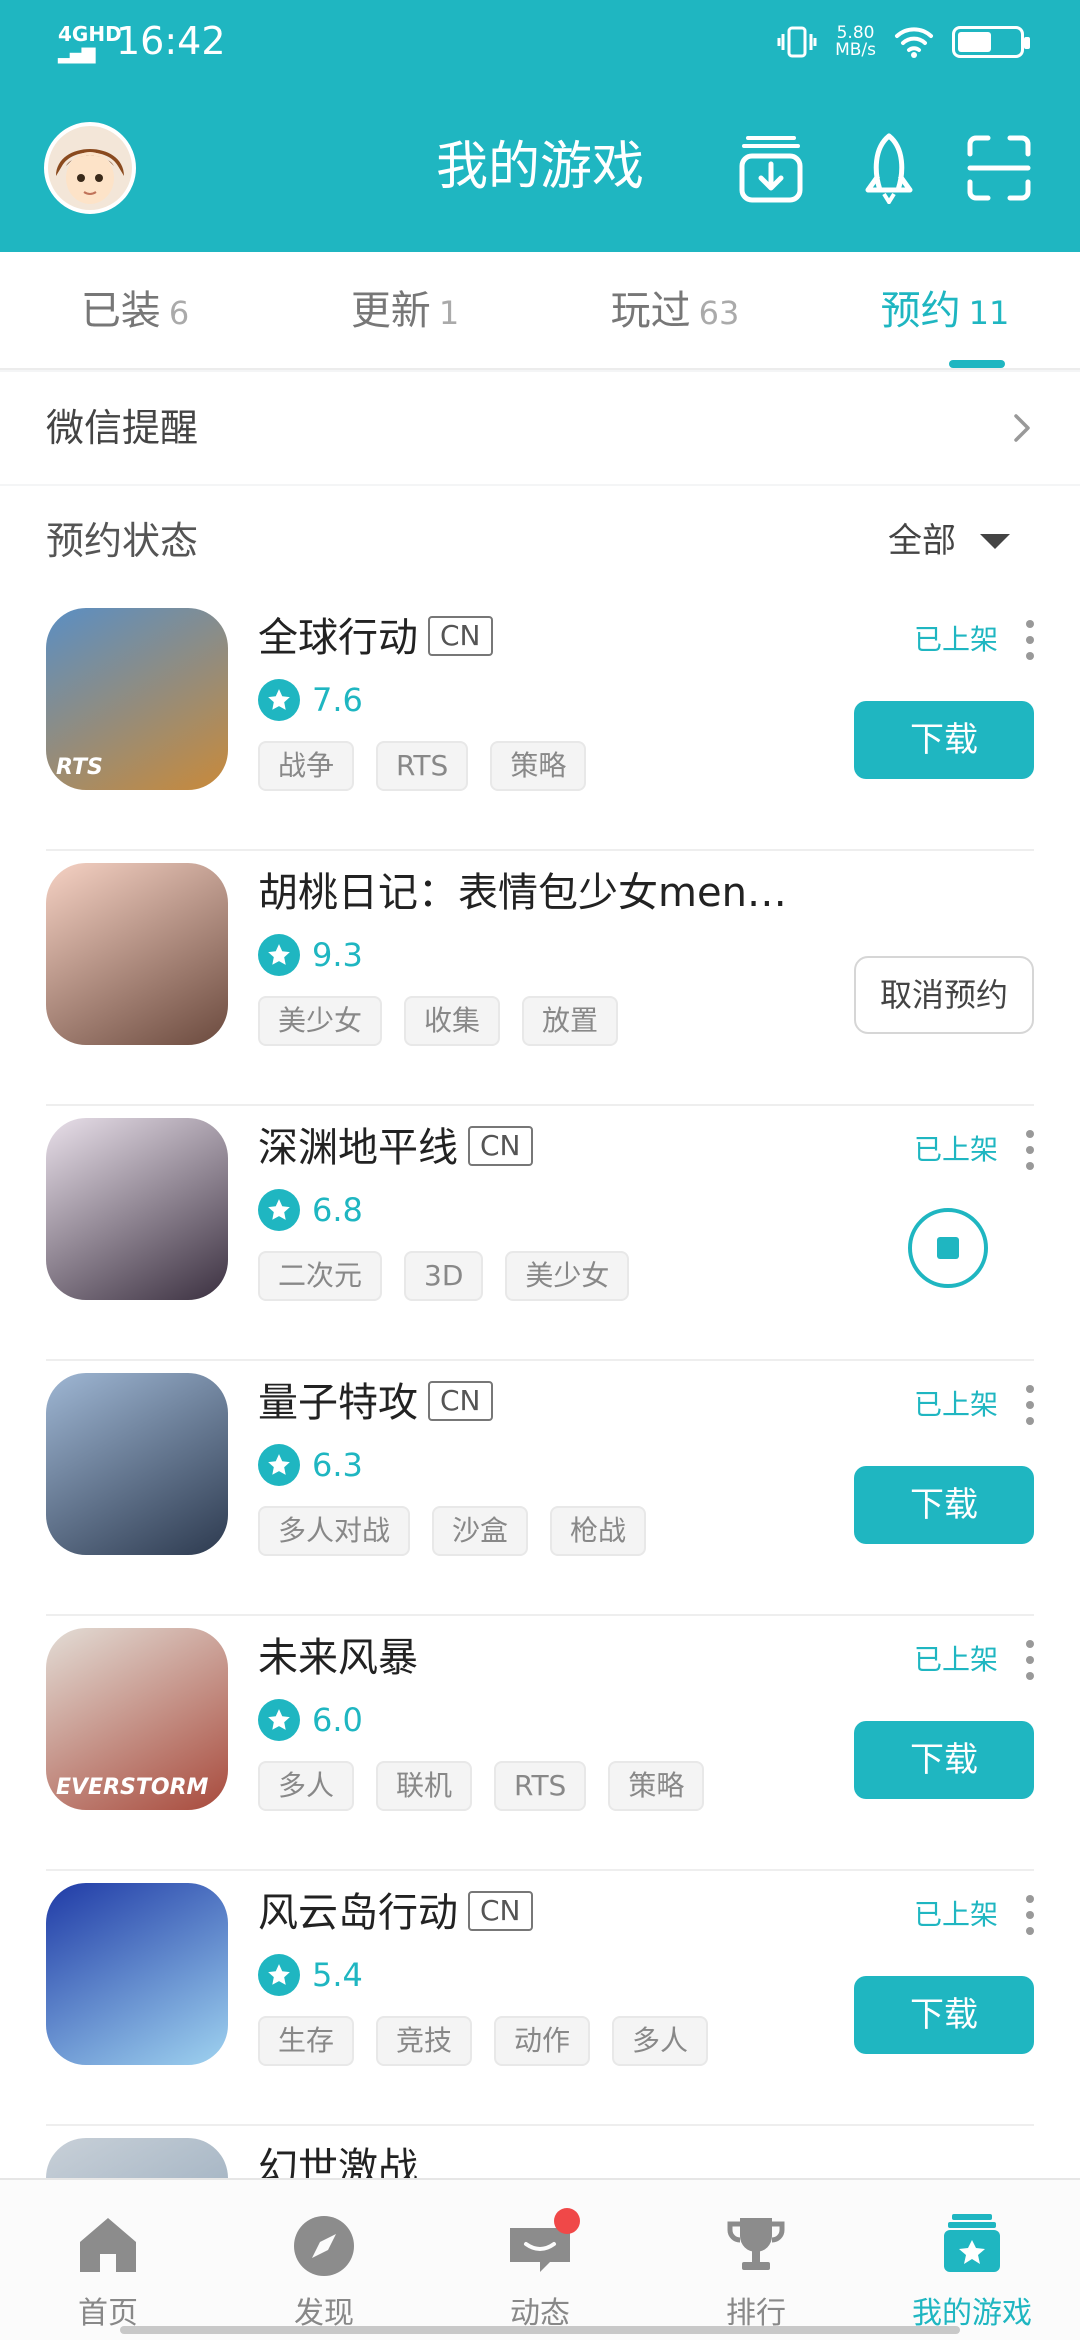 The image size is (1080, 2340). Describe the element at coordinates (540, 2330) in the screenshot. I see `home-indicator` at that location.